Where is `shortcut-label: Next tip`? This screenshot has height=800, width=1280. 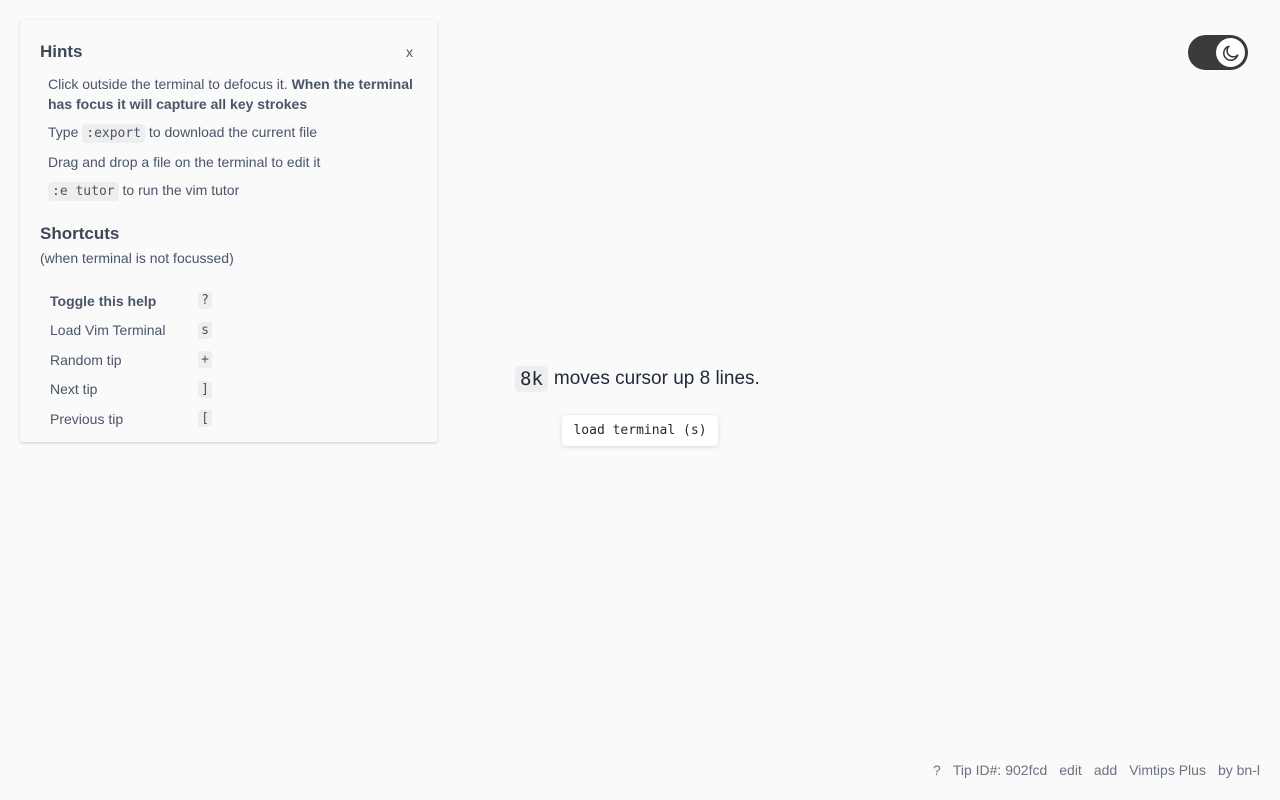 shortcut-label: Next tip is located at coordinates (74, 389).